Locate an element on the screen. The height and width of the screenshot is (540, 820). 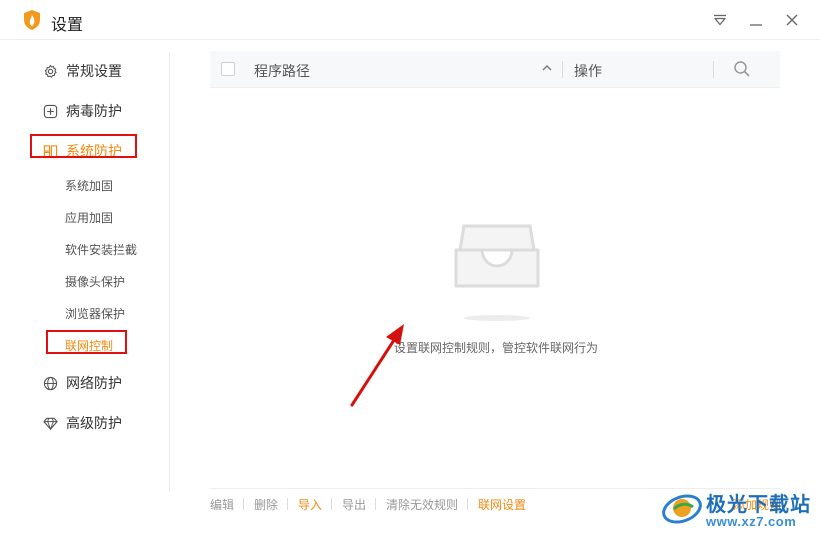
import-button: 导入 is located at coordinates (310, 504).